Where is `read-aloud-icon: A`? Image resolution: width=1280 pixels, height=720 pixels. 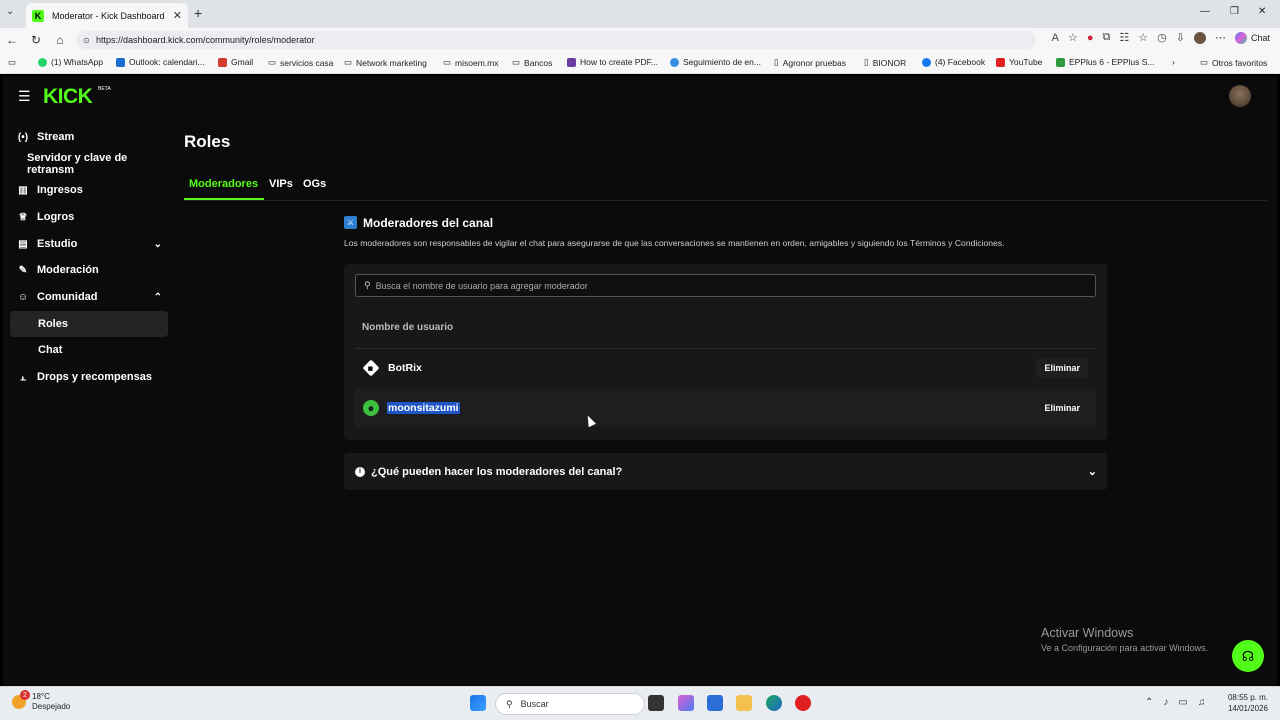 read-aloud-icon: A is located at coordinates (1055, 38).